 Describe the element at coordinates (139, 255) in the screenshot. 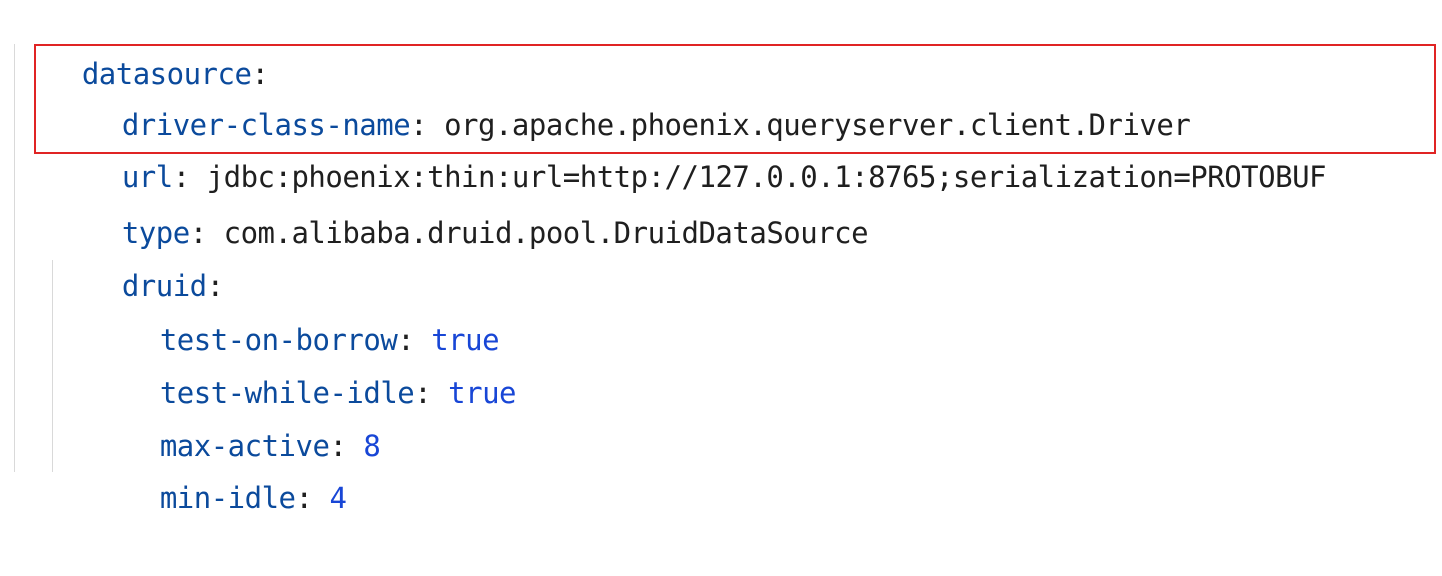

I see `yaml-line-druid: druid:` at that location.